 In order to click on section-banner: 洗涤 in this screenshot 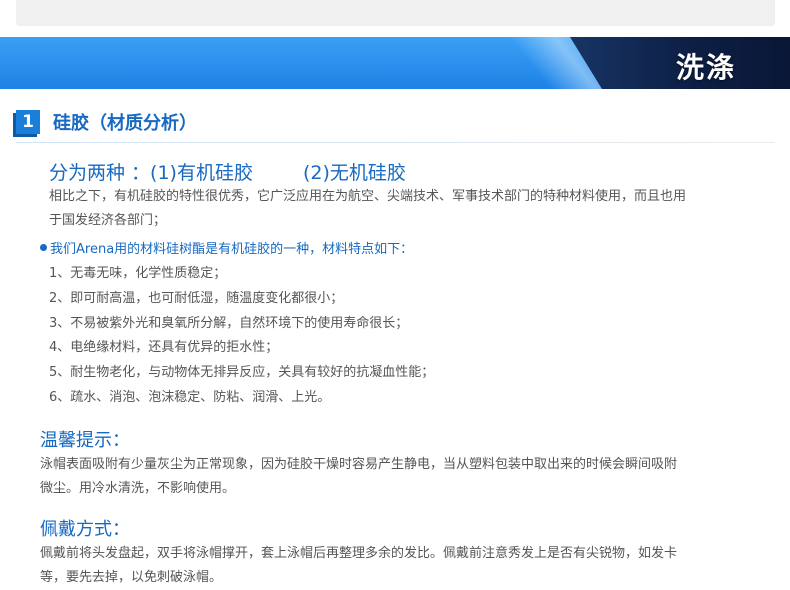, I will do `click(395, 63)`.